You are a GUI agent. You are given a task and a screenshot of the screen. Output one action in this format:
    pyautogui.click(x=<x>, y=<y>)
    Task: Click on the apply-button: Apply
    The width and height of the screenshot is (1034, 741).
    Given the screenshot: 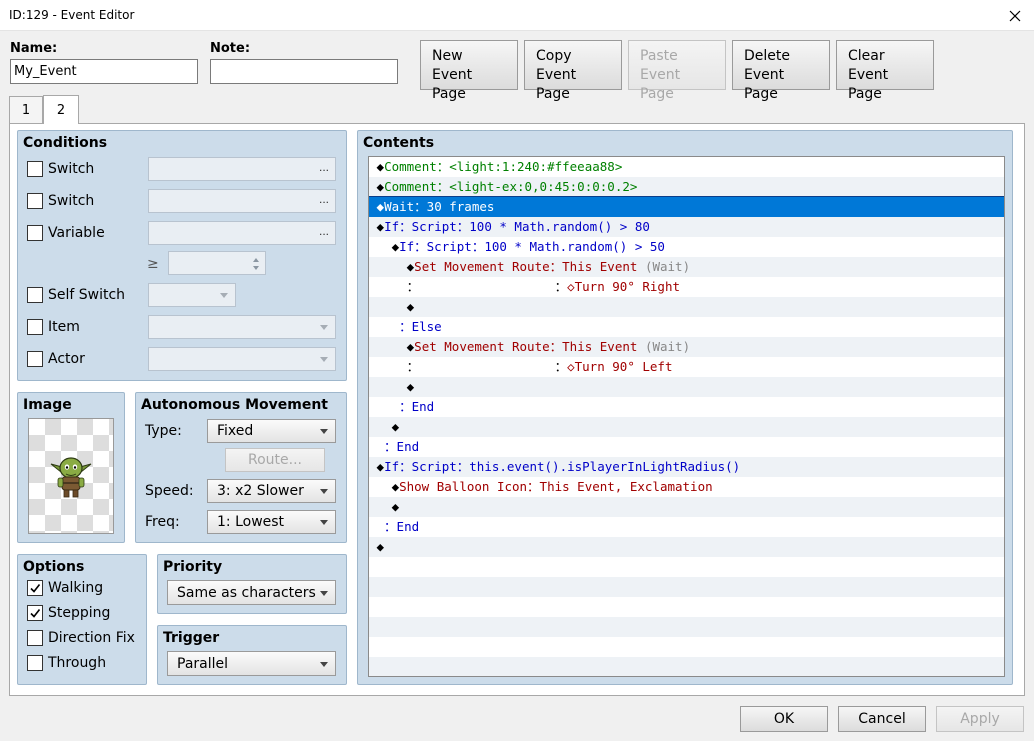 What is the action you would take?
    pyautogui.click(x=980, y=719)
    